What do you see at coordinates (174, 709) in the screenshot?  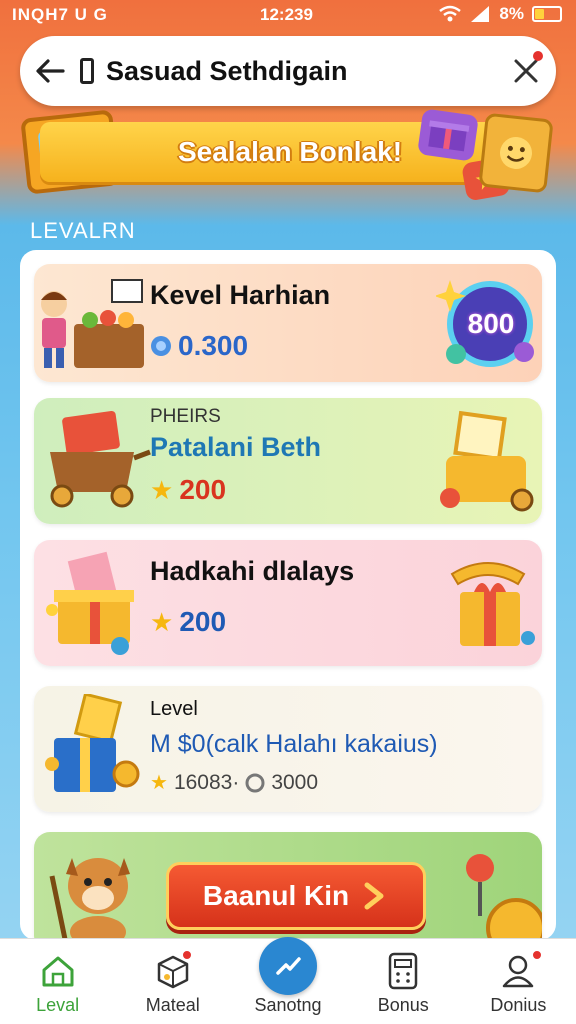 I see `card-label: Level` at bounding box center [174, 709].